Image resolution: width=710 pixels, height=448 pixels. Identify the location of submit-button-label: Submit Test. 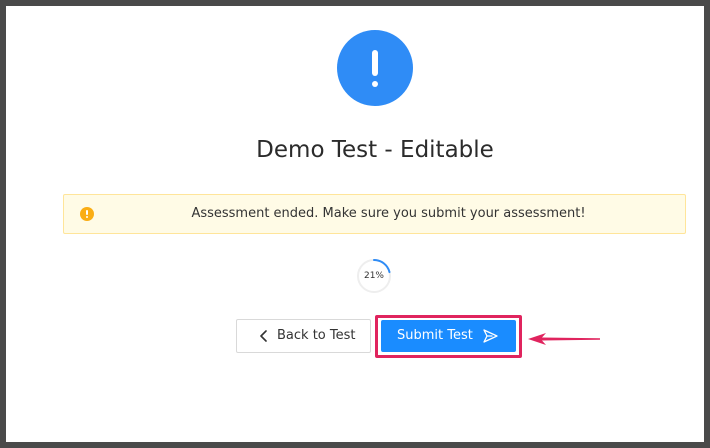
(435, 335).